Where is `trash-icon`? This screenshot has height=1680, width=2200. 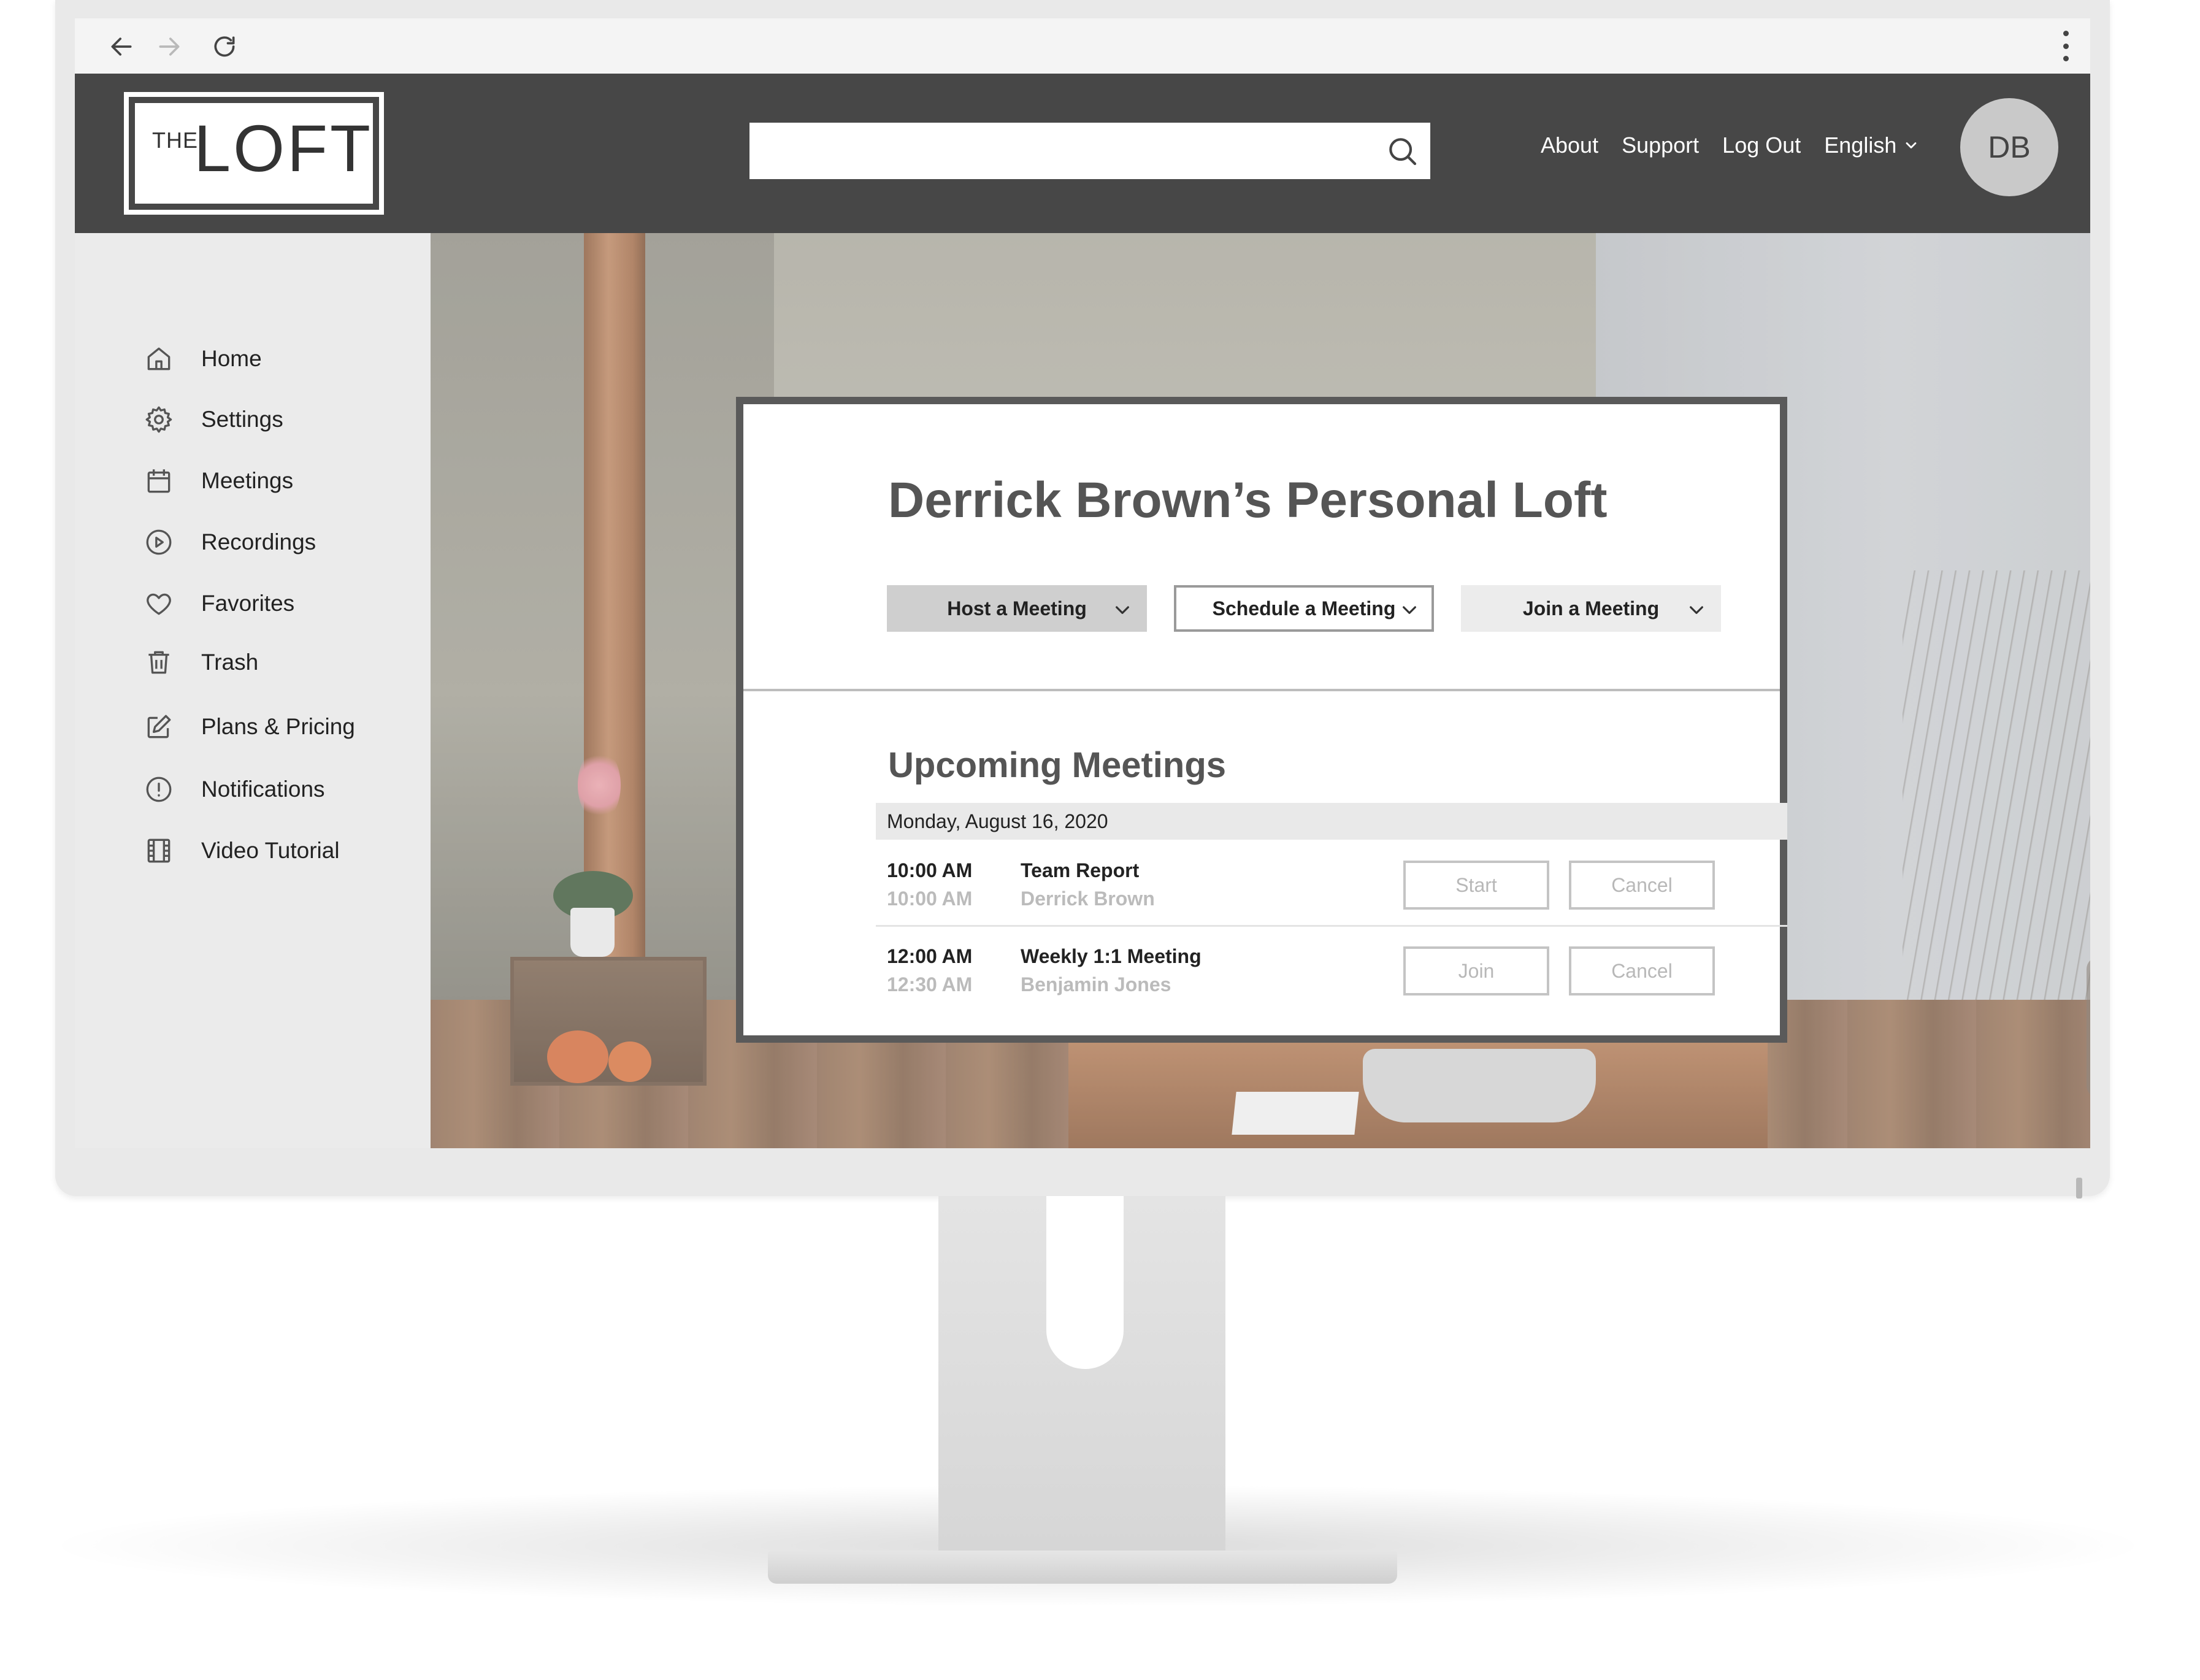
trash-icon is located at coordinates (158, 662).